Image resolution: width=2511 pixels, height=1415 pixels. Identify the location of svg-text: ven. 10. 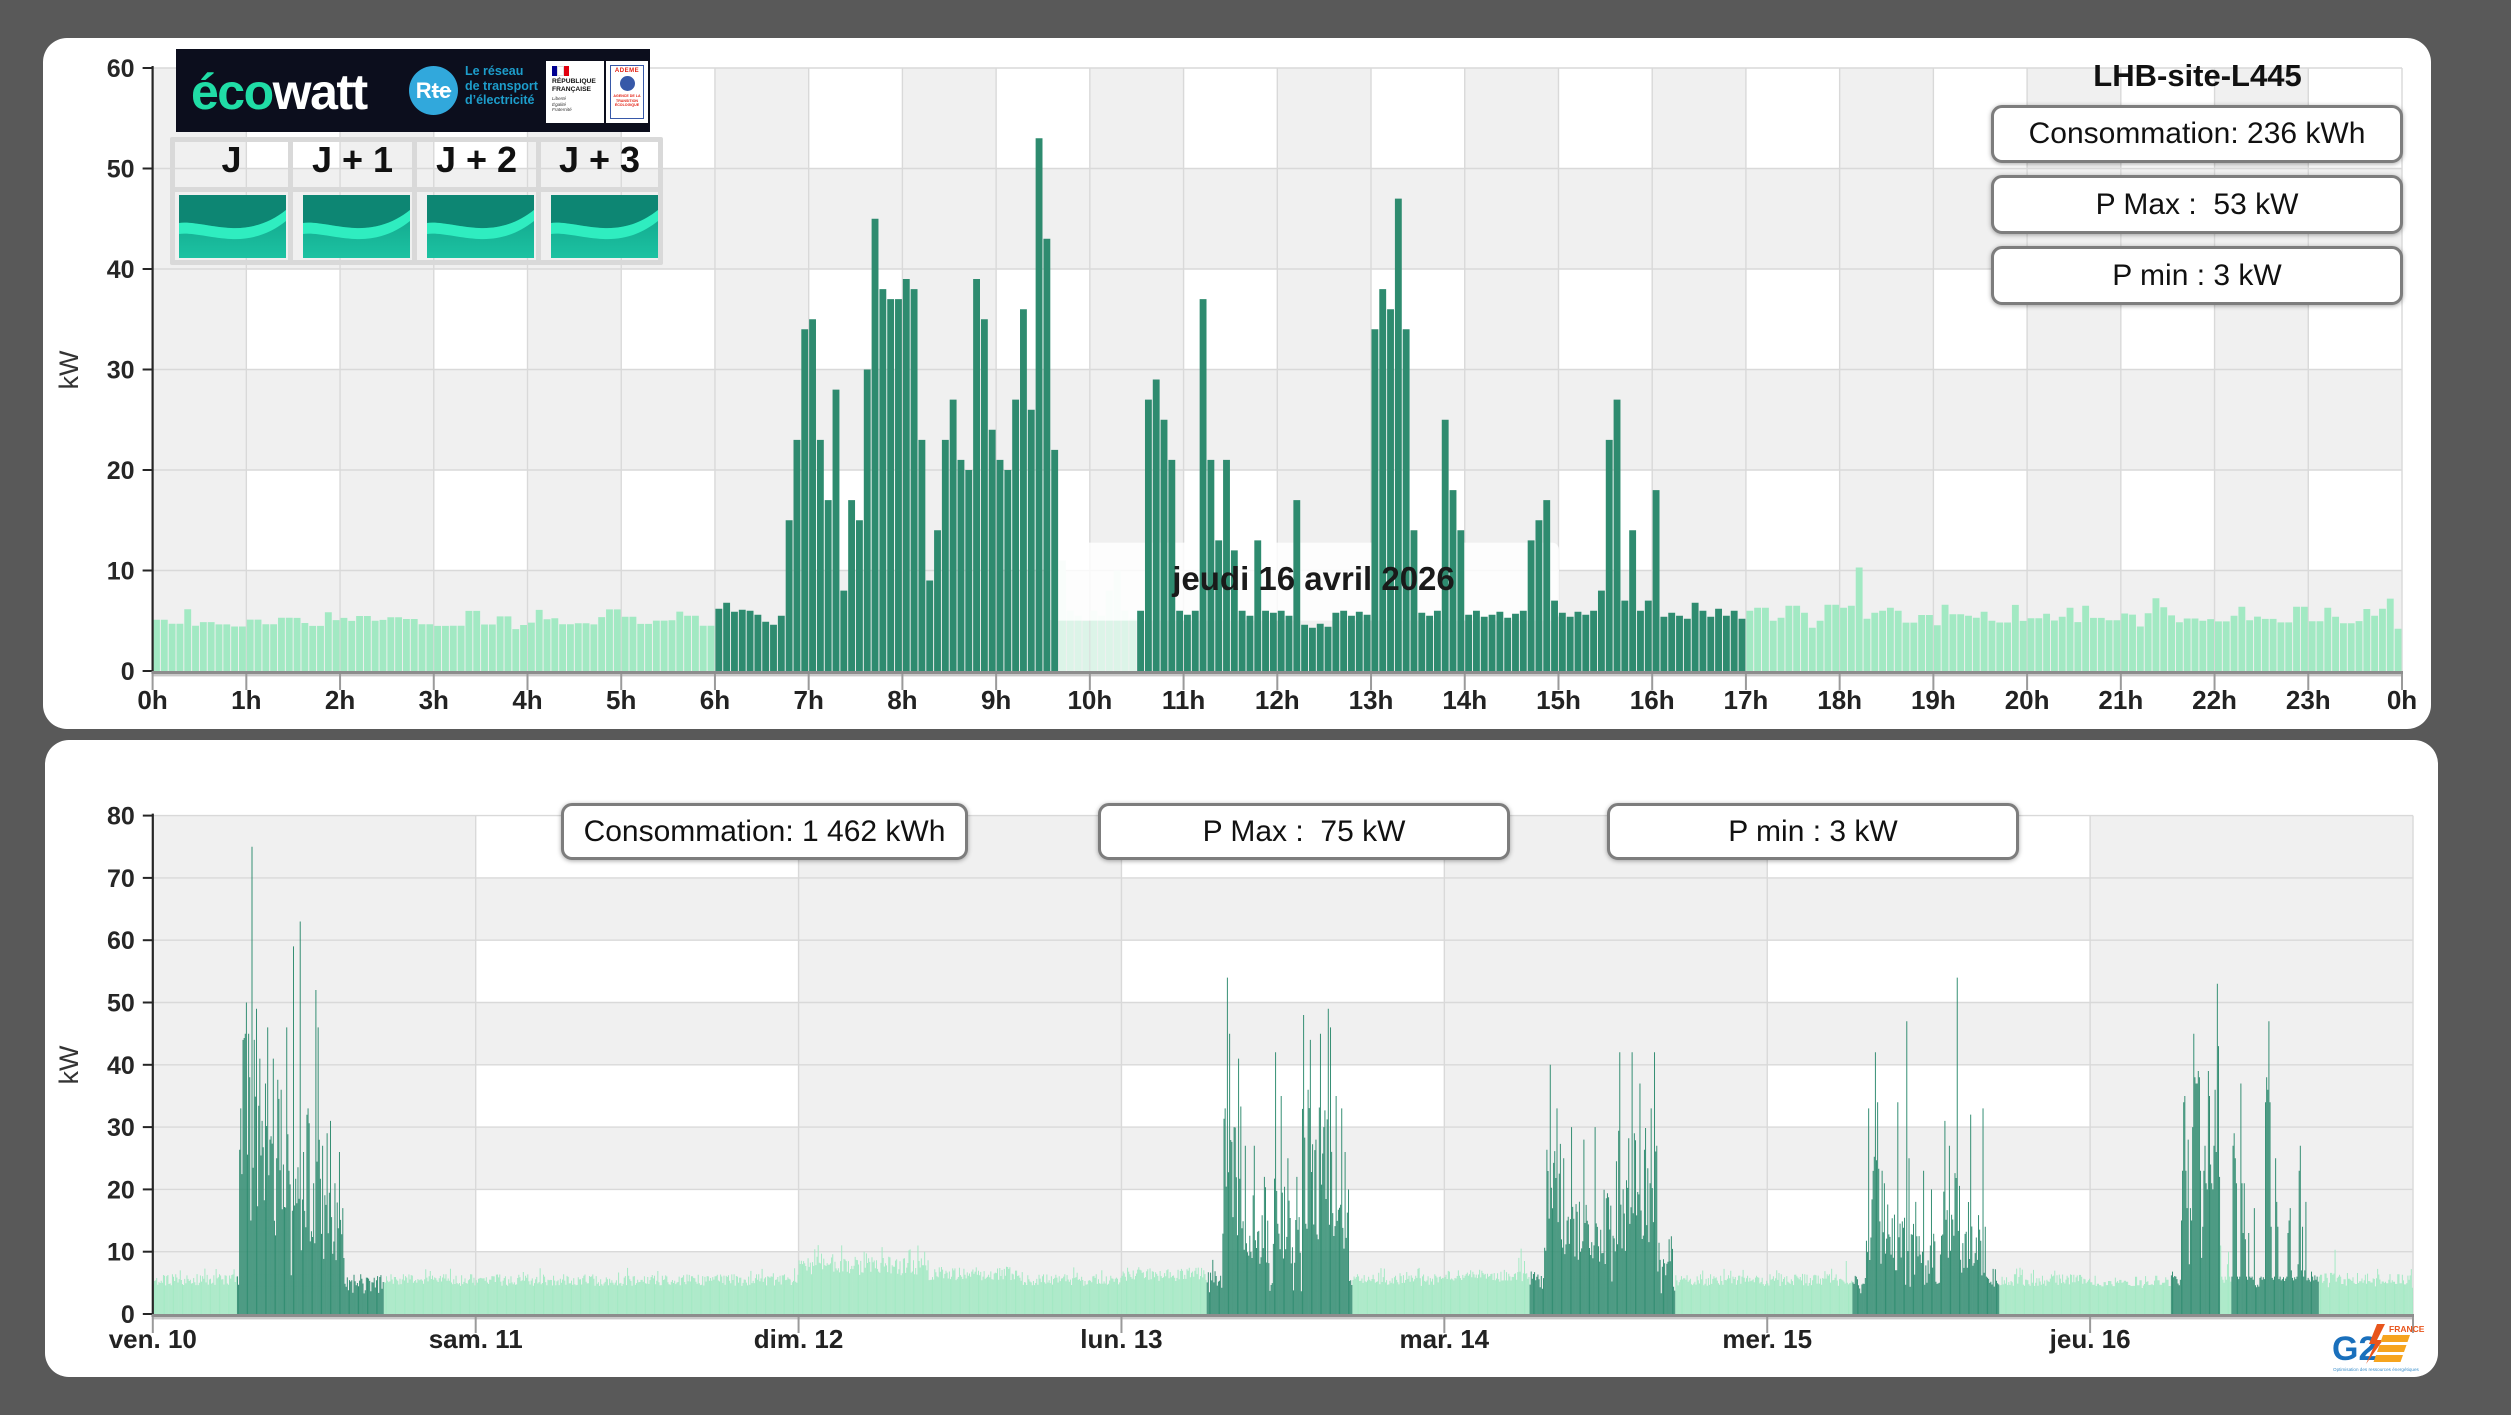
(153, 1339).